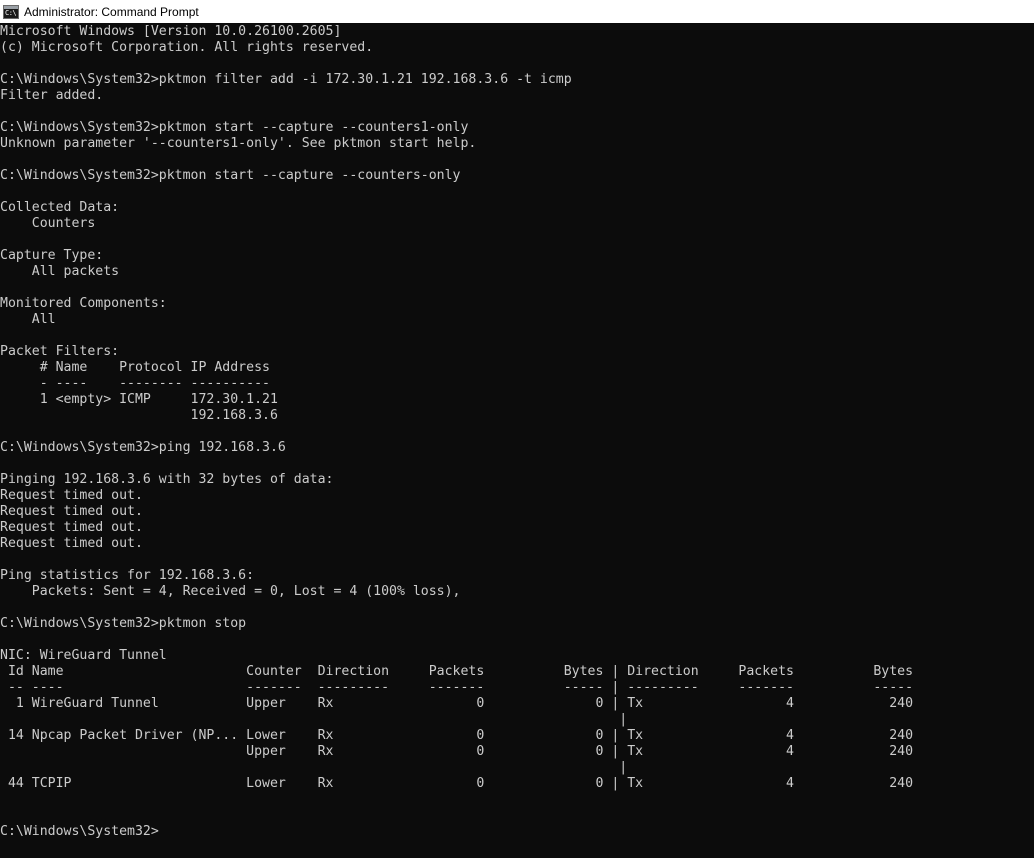  What do you see at coordinates (457, 783) in the screenshot?
I see `console-line: 44 TCPIP Lower Rx 0 0 | Tx 4 240` at bounding box center [457, 783].